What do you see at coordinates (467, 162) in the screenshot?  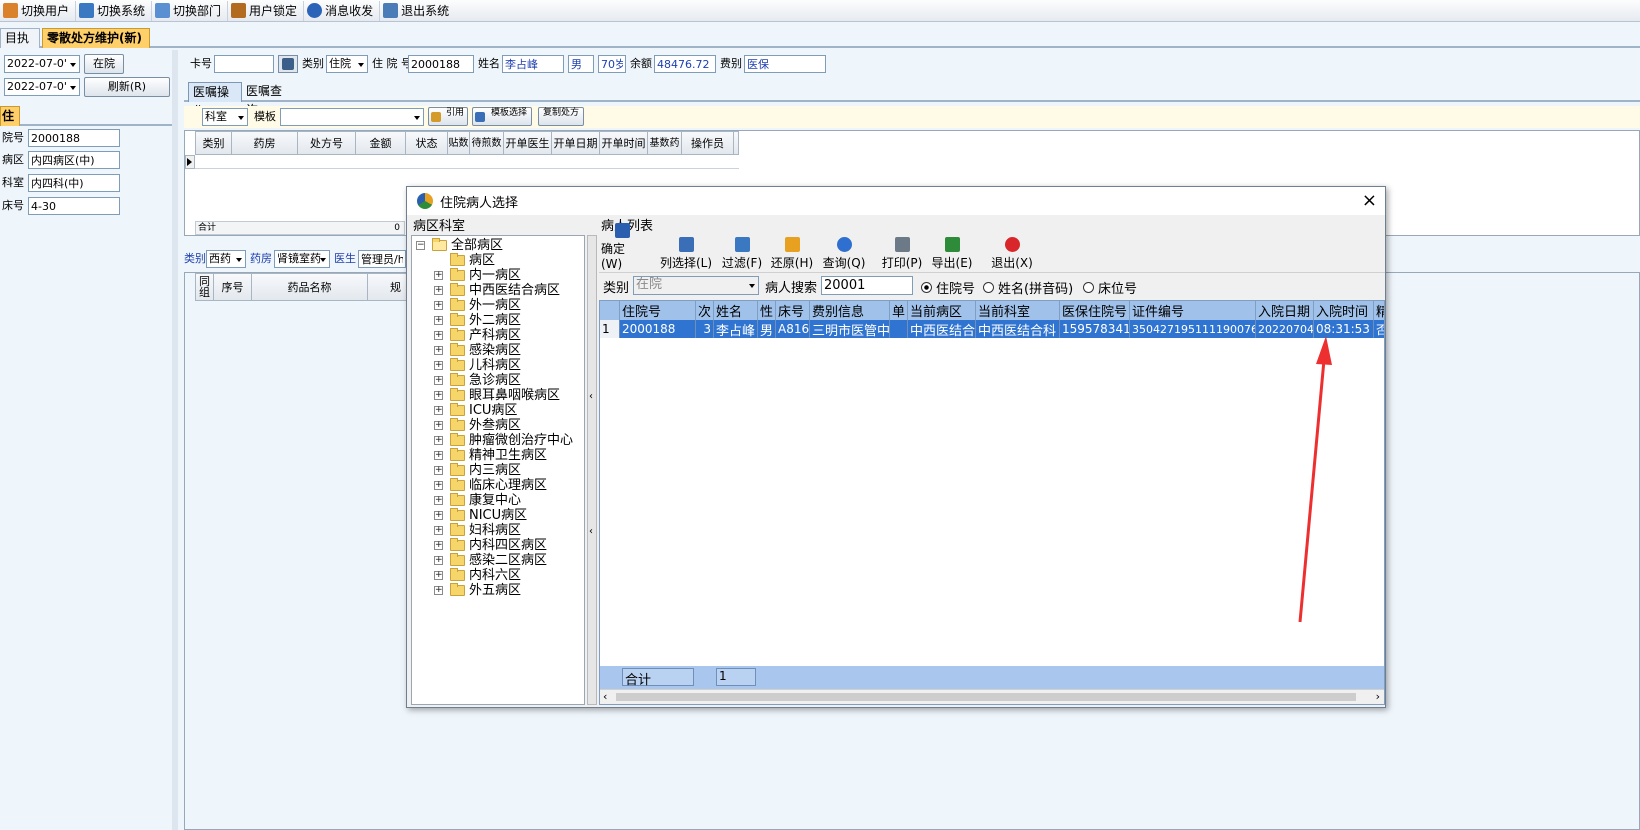 I see `order-grid-empty-row` at bounding box center [467, 162].